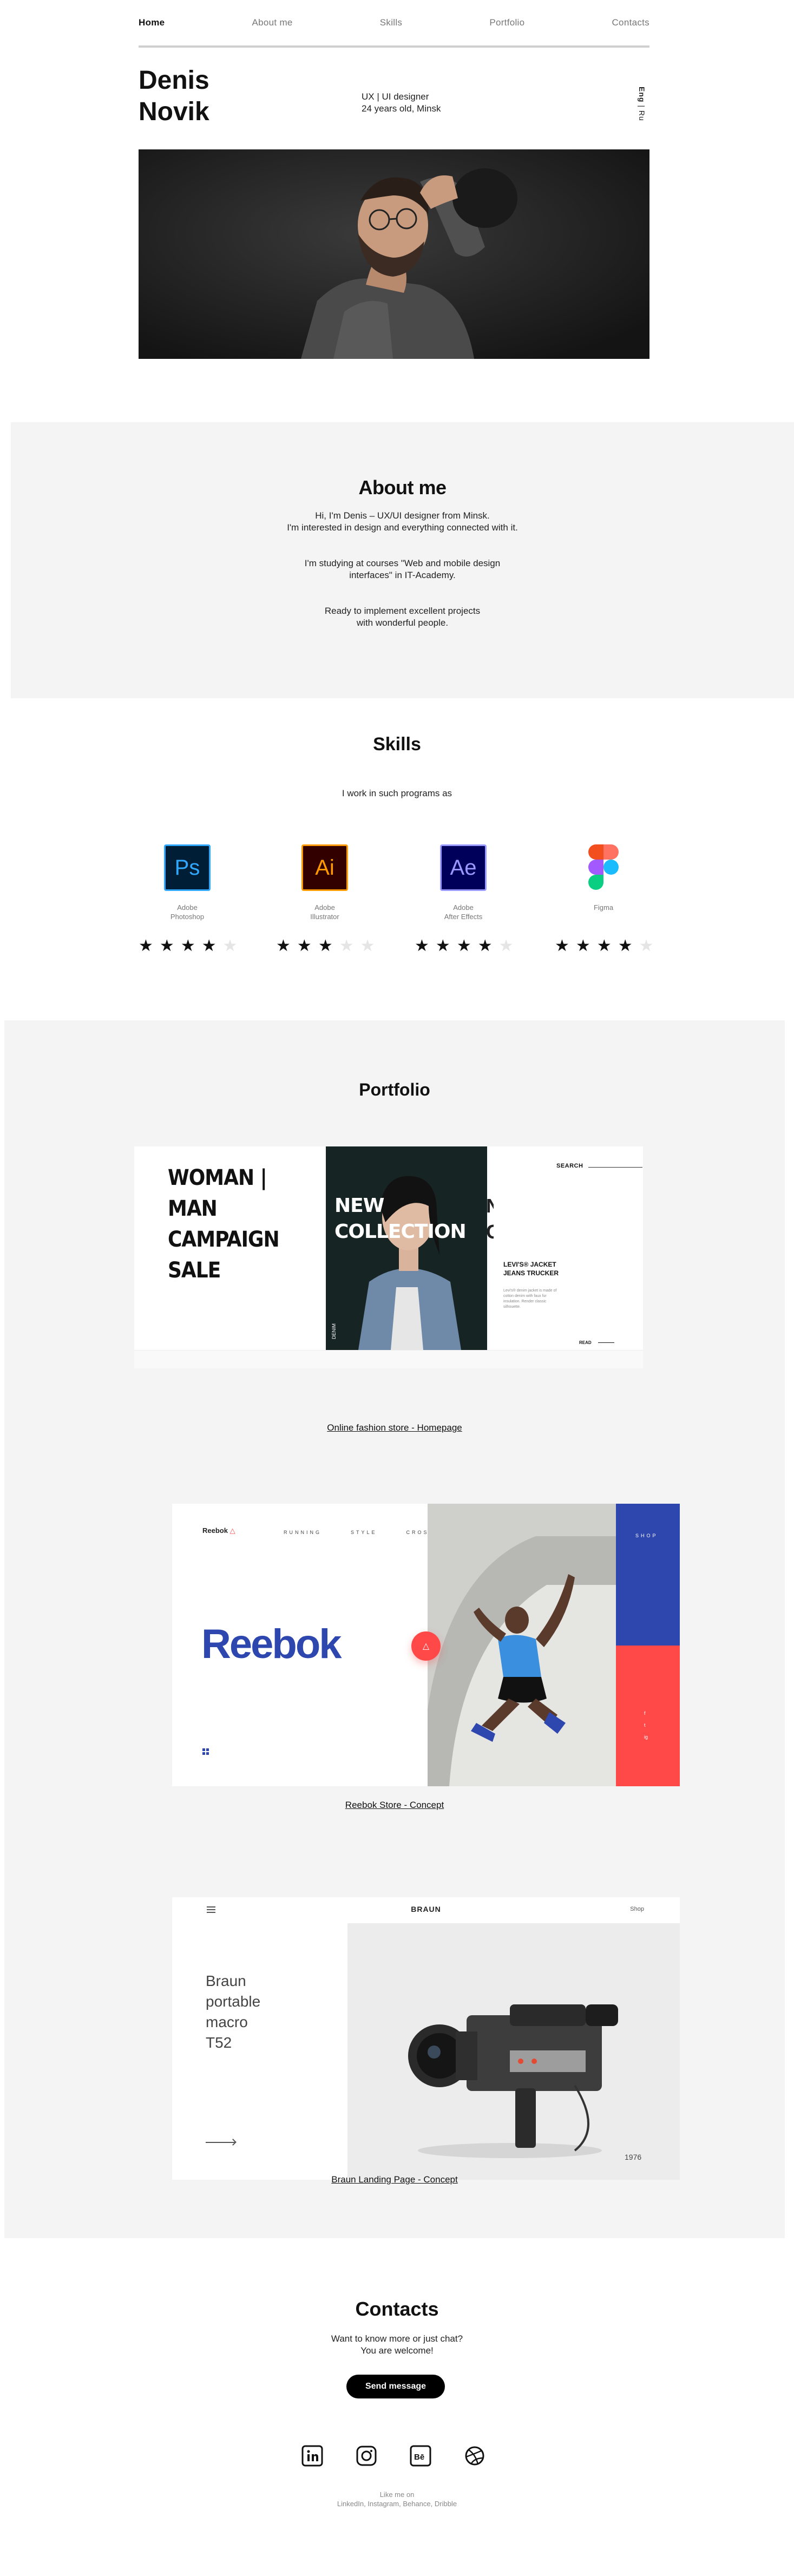  What do you see at coordinates (397, 2309) in the screenshot?
I see `contacts-title: Contacts` at bounding box center [397, 2309].